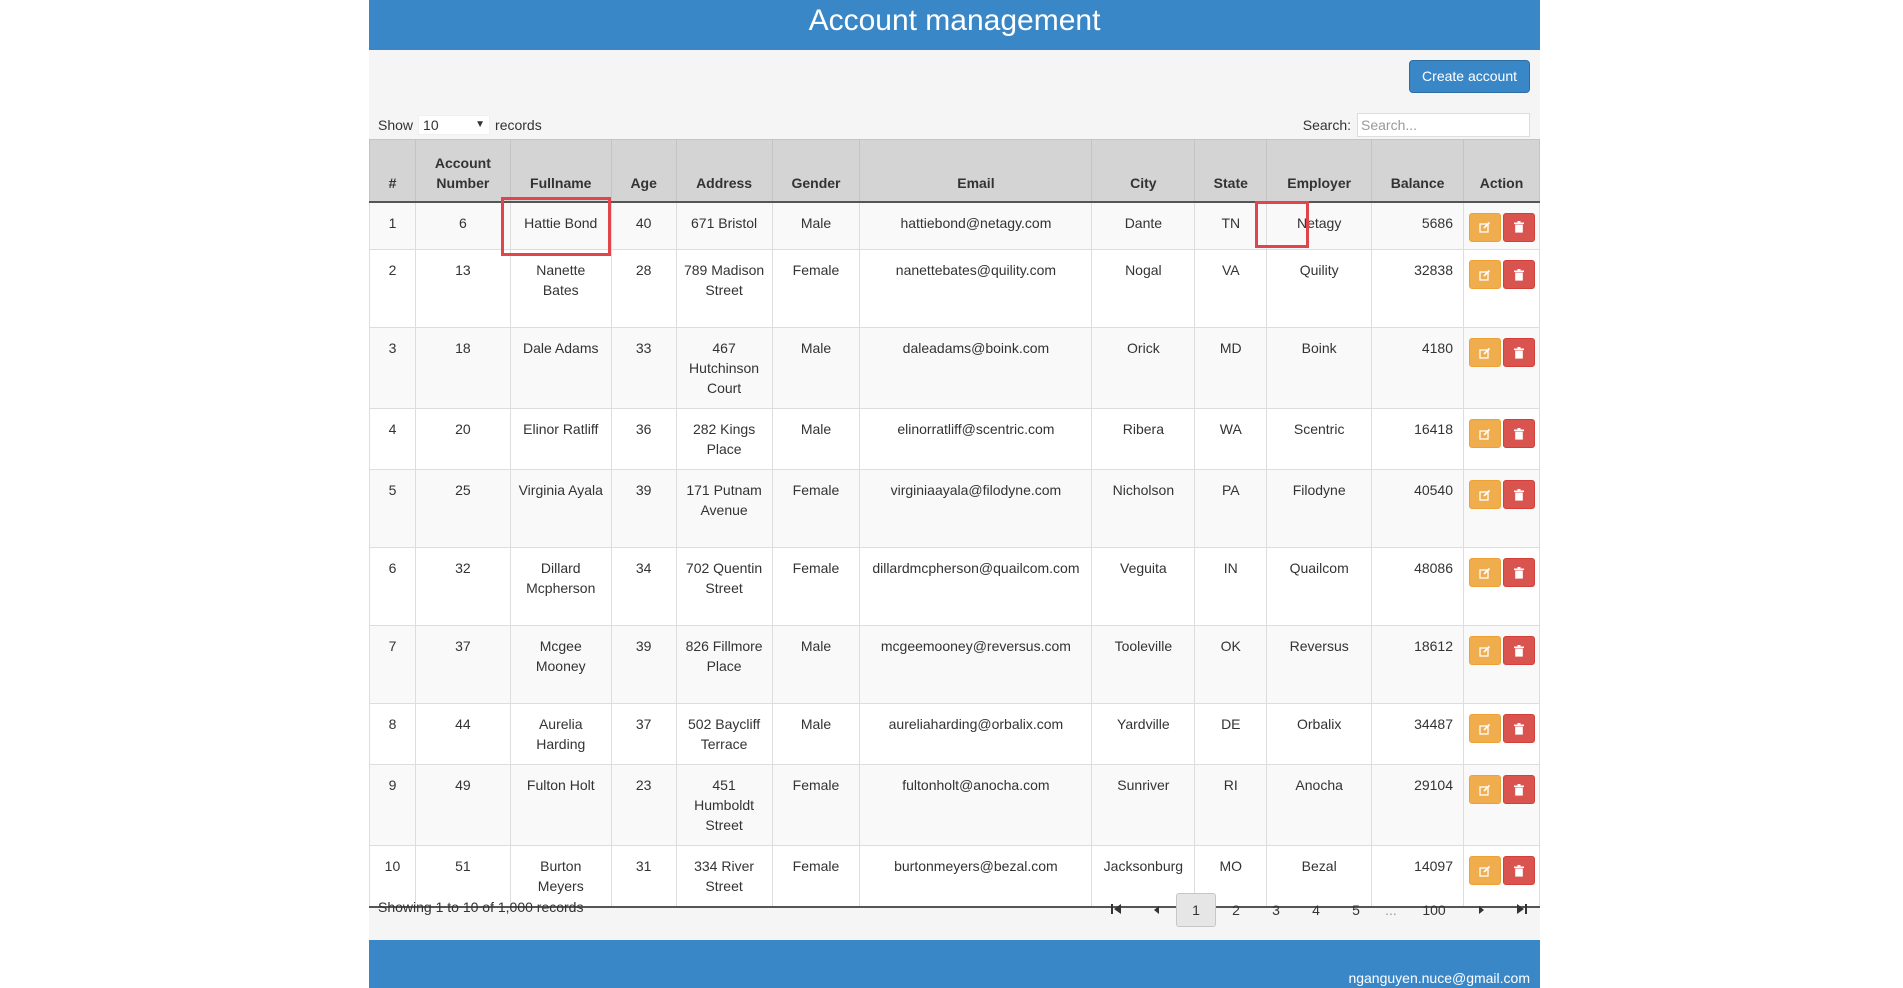 The height and width of the screenshot is (988, 1903). What do you see at coordinates (954, 25) in the screenshot?
I see `page-header: Account management` at bounding box center [954, 25].